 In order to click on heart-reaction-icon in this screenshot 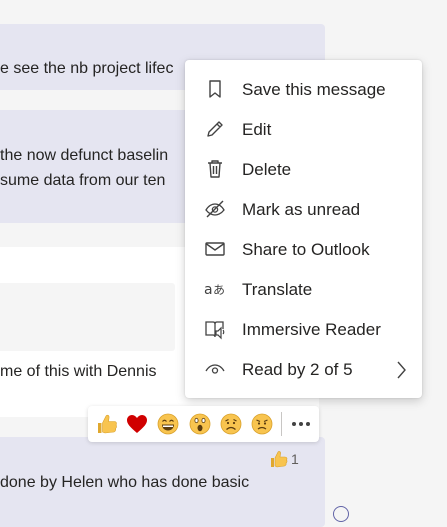, I will do `click(137, 424)`.